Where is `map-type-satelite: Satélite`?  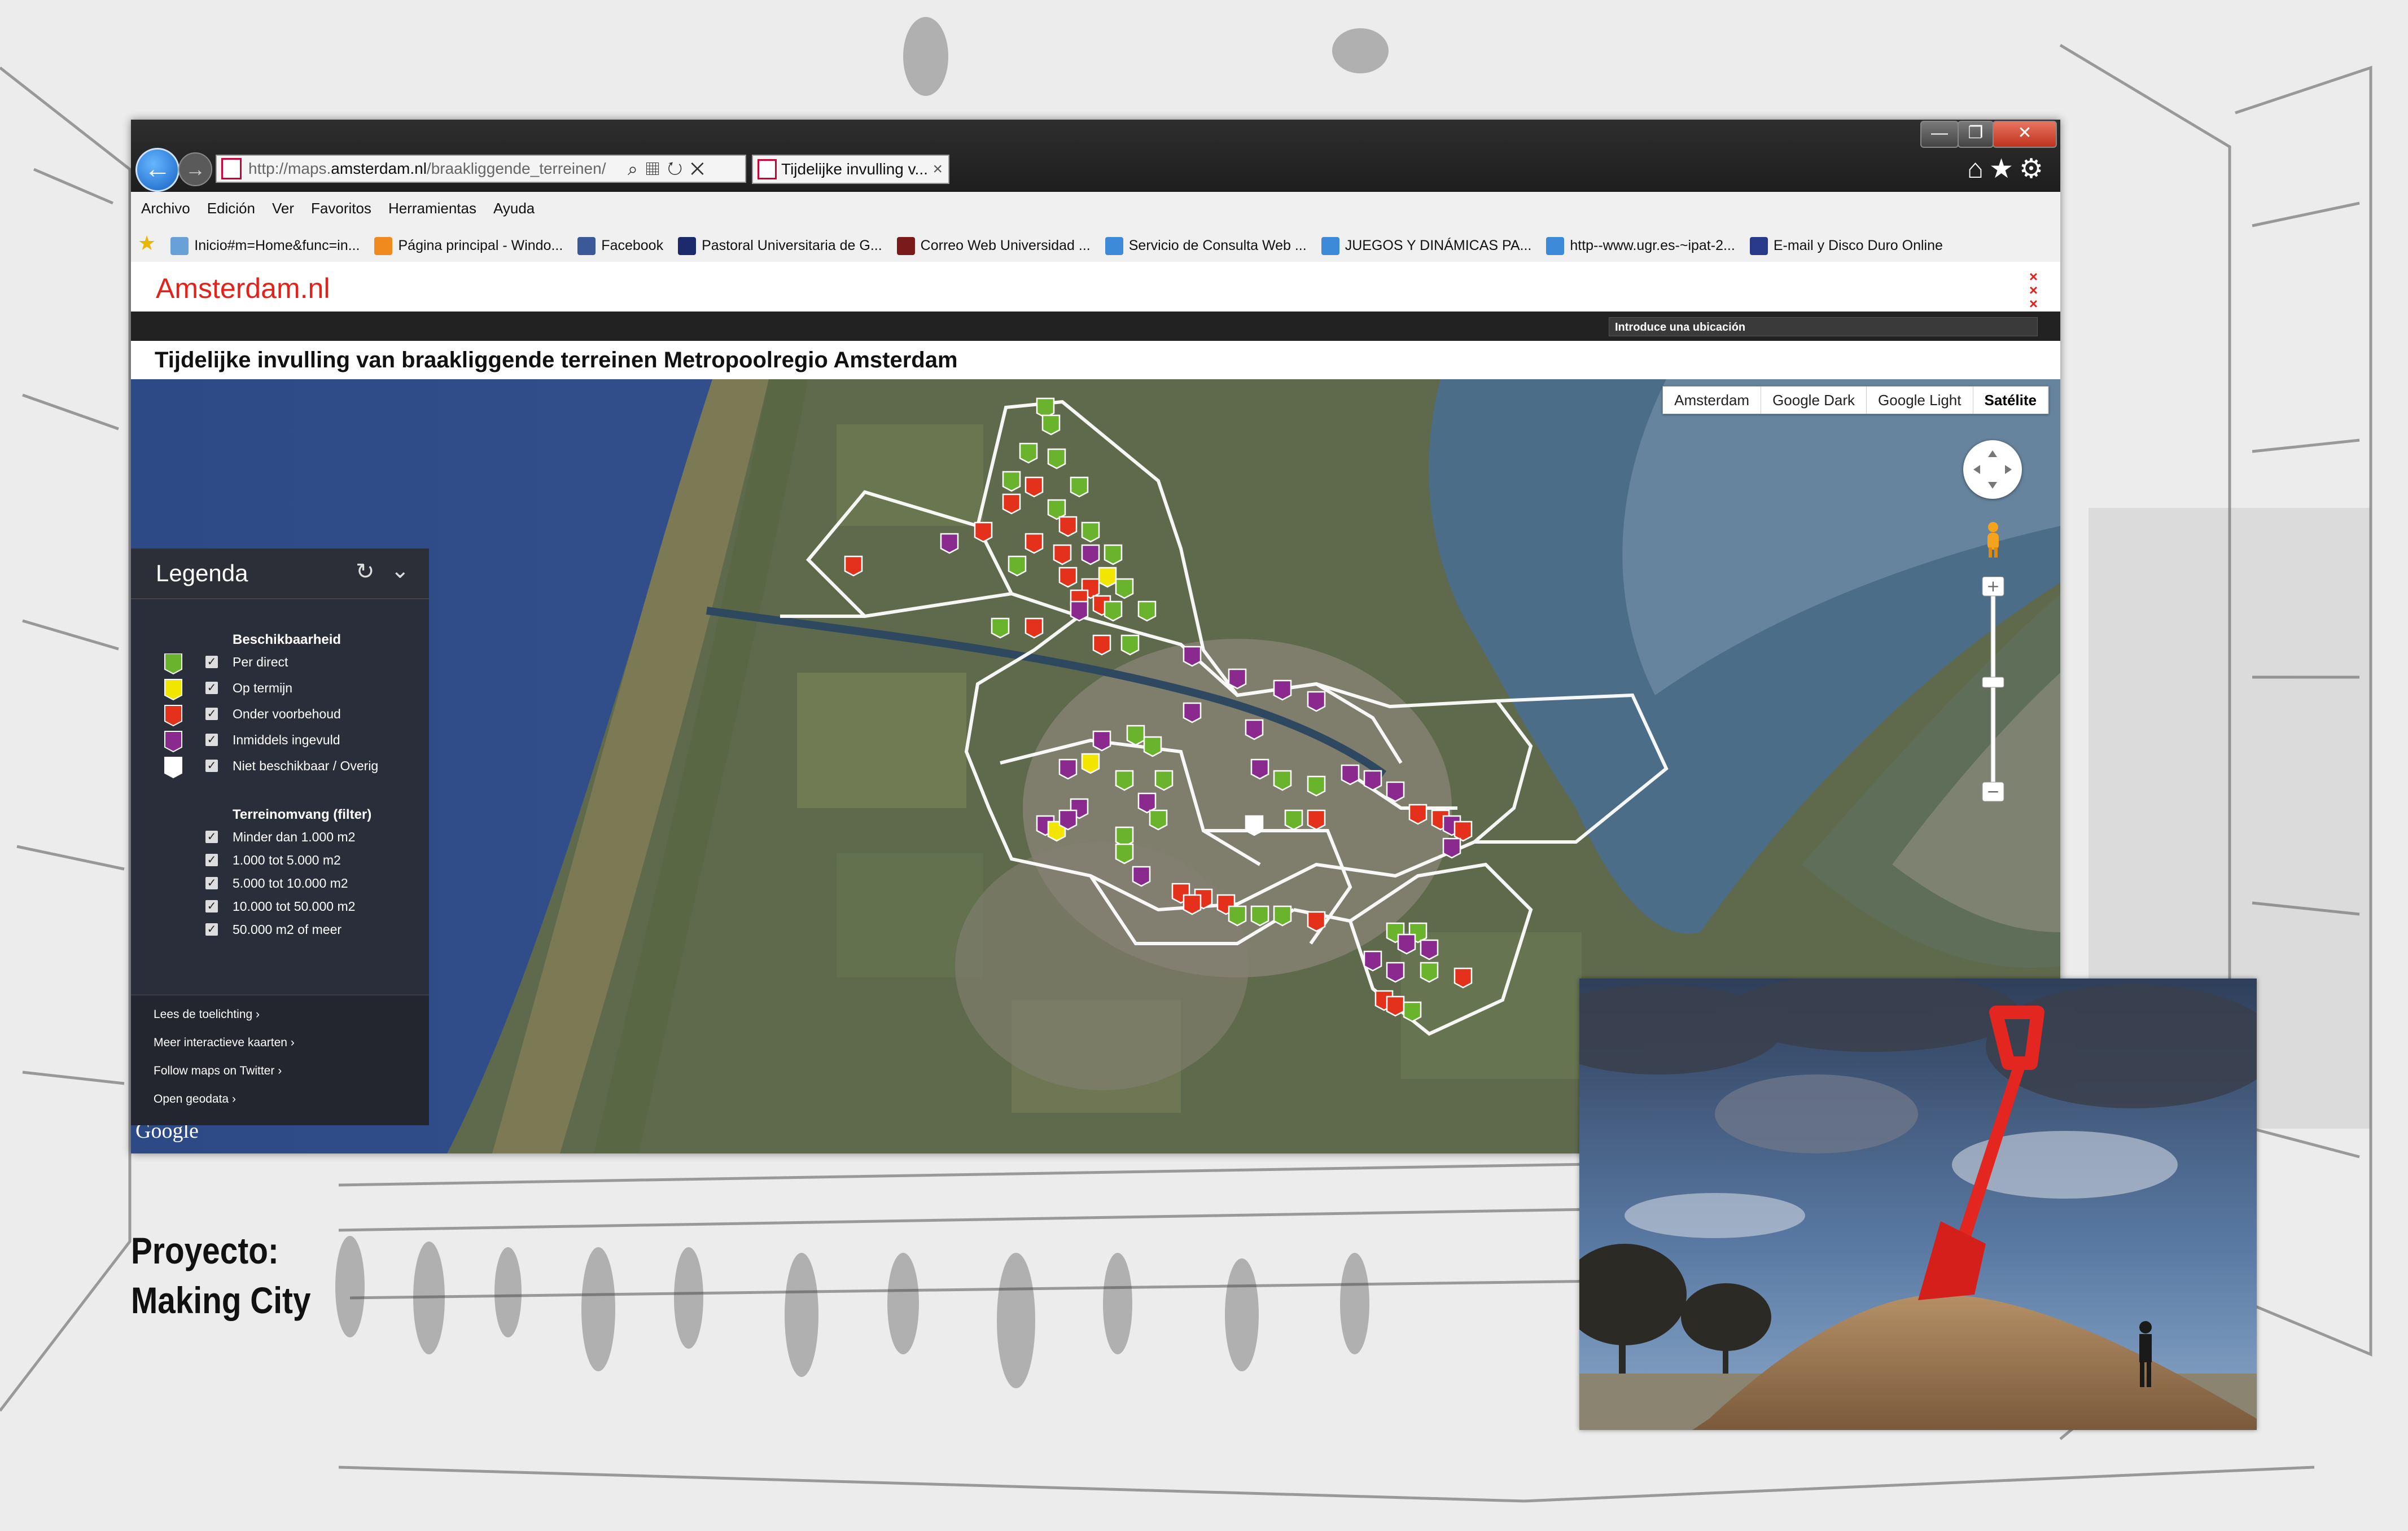 map-type-satelite: Satélite is located at coordinates (2011, 401).